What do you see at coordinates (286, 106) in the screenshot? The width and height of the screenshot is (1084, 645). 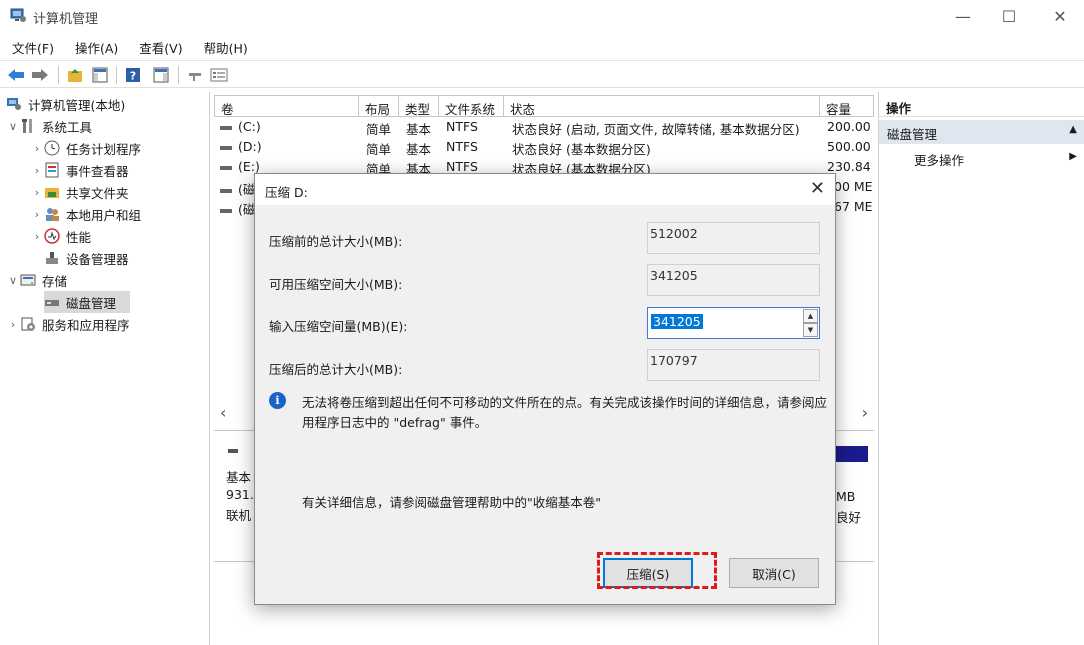 I see `column-header-volume: 卷` at bounding box center [286, 106].